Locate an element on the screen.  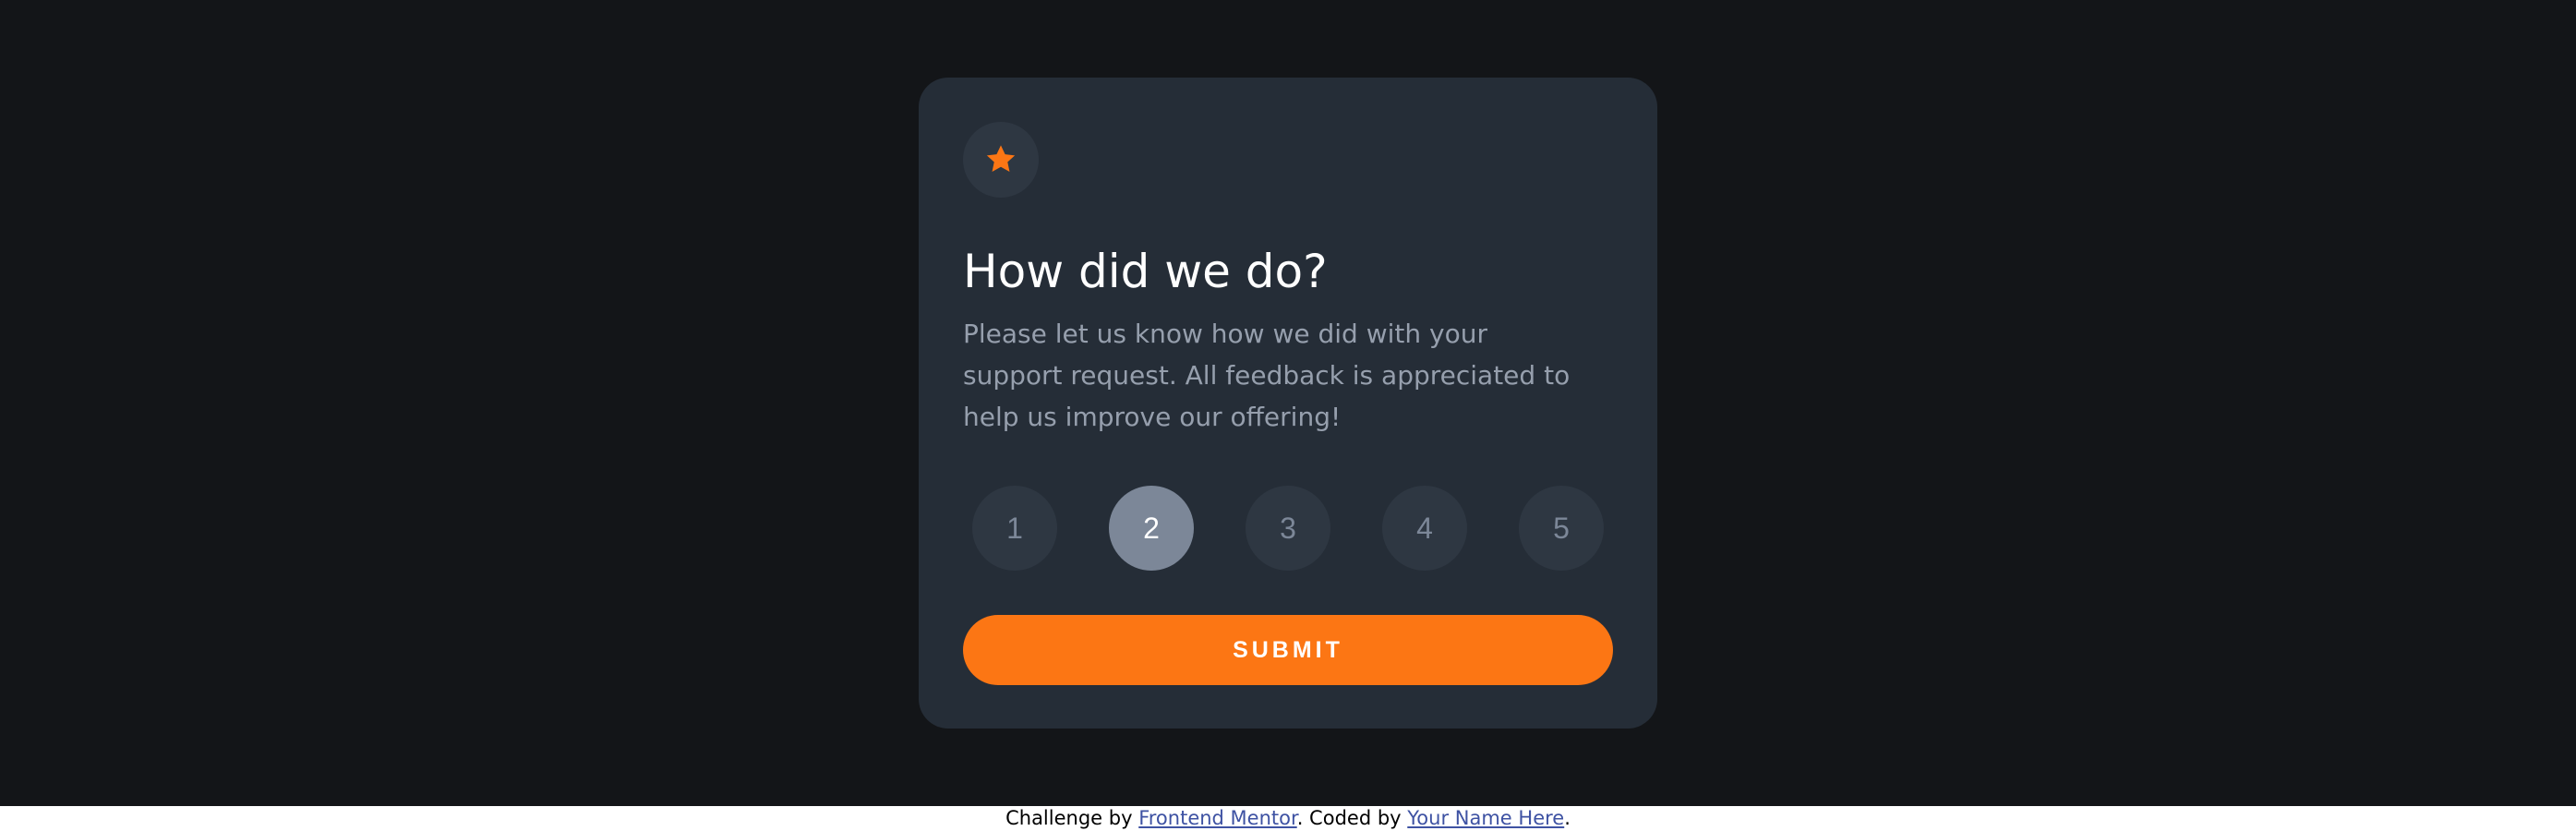
card-title: How did we do? is located at coordinates (1145, 271).